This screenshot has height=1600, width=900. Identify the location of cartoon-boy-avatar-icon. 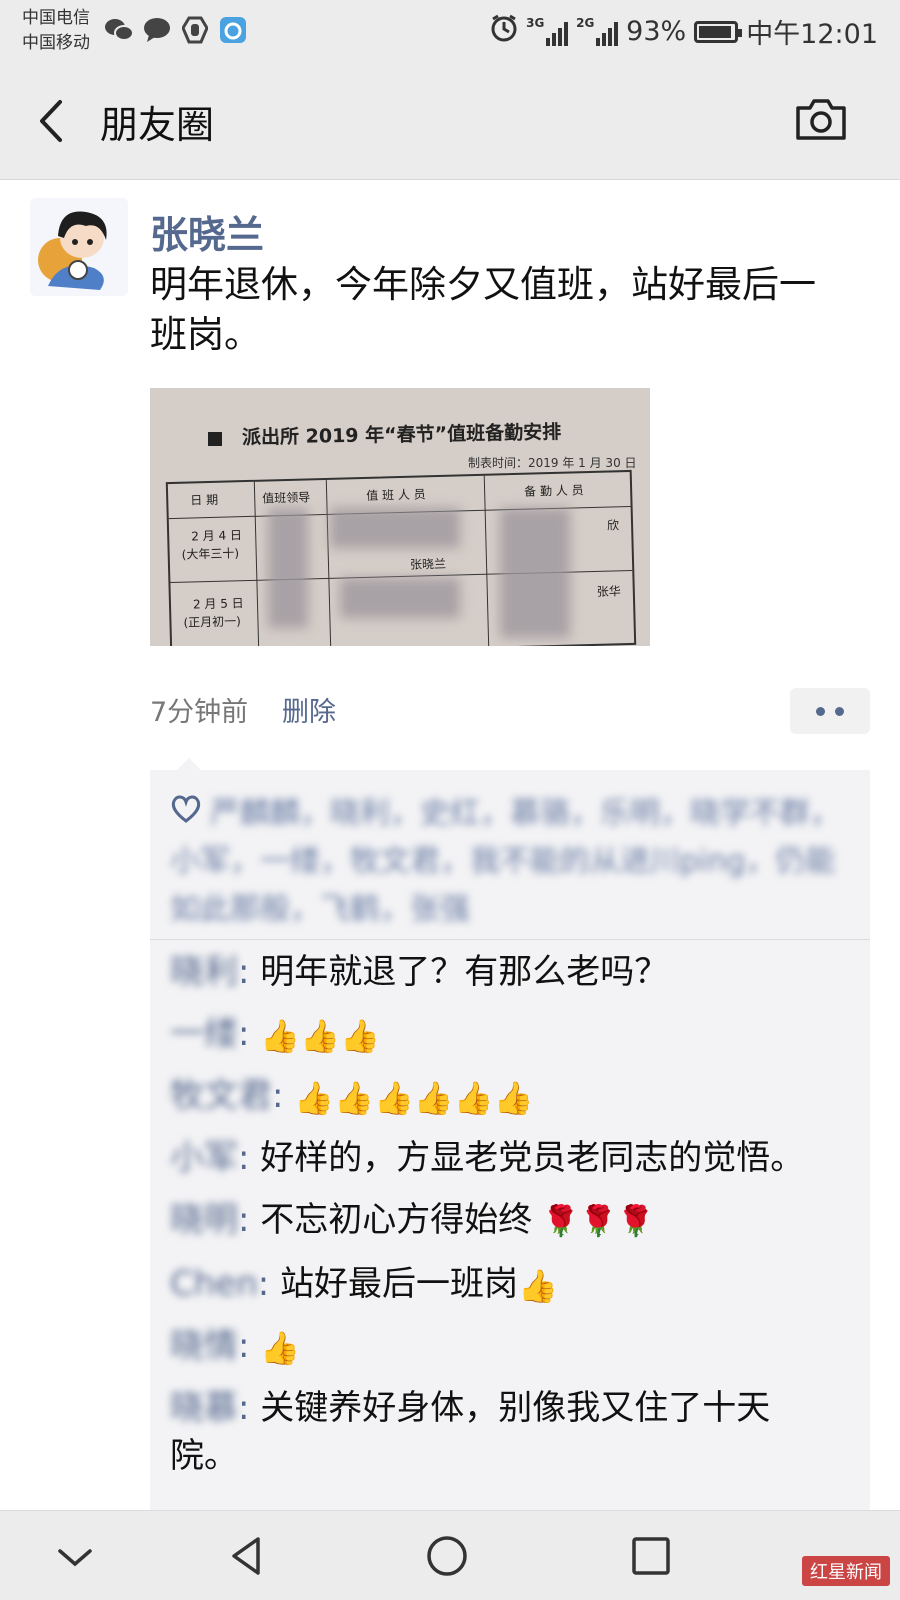
(79, 247).